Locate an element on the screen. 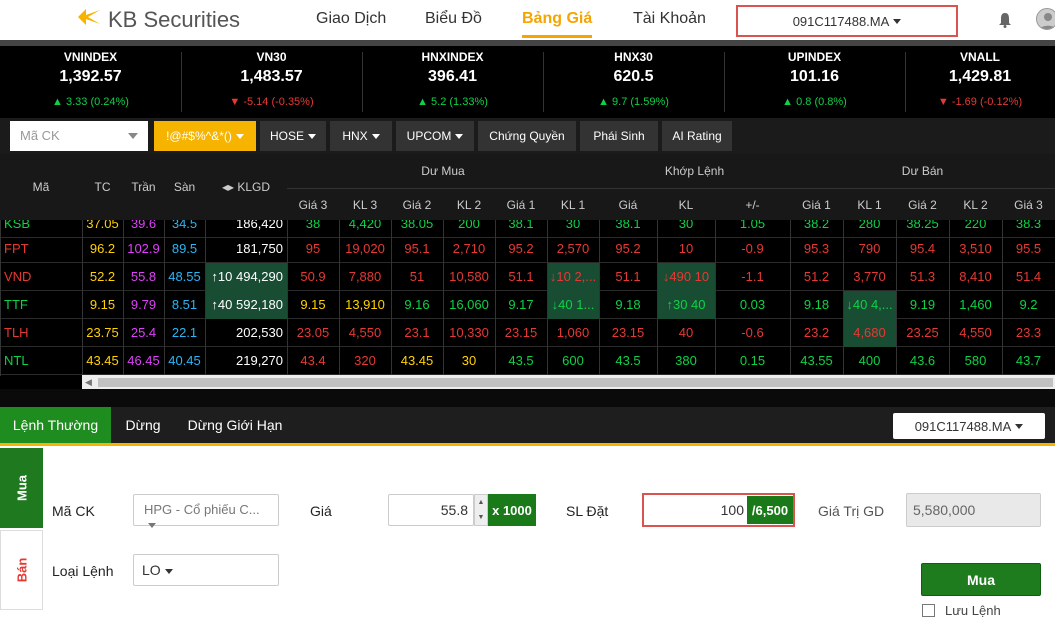 The width and height of the screenshot is (1055, 630). kb-star-icon is located at coordinates (89, 20).